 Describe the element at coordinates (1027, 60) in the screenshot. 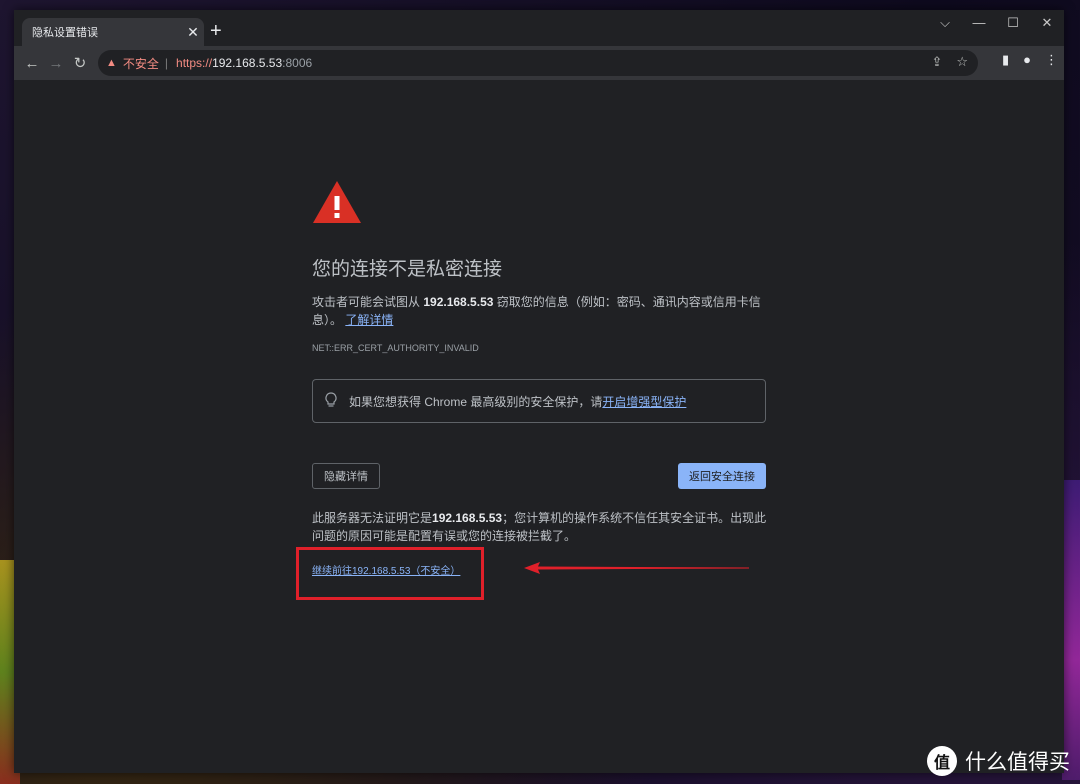

I see `profile-icon: ●` at that location.